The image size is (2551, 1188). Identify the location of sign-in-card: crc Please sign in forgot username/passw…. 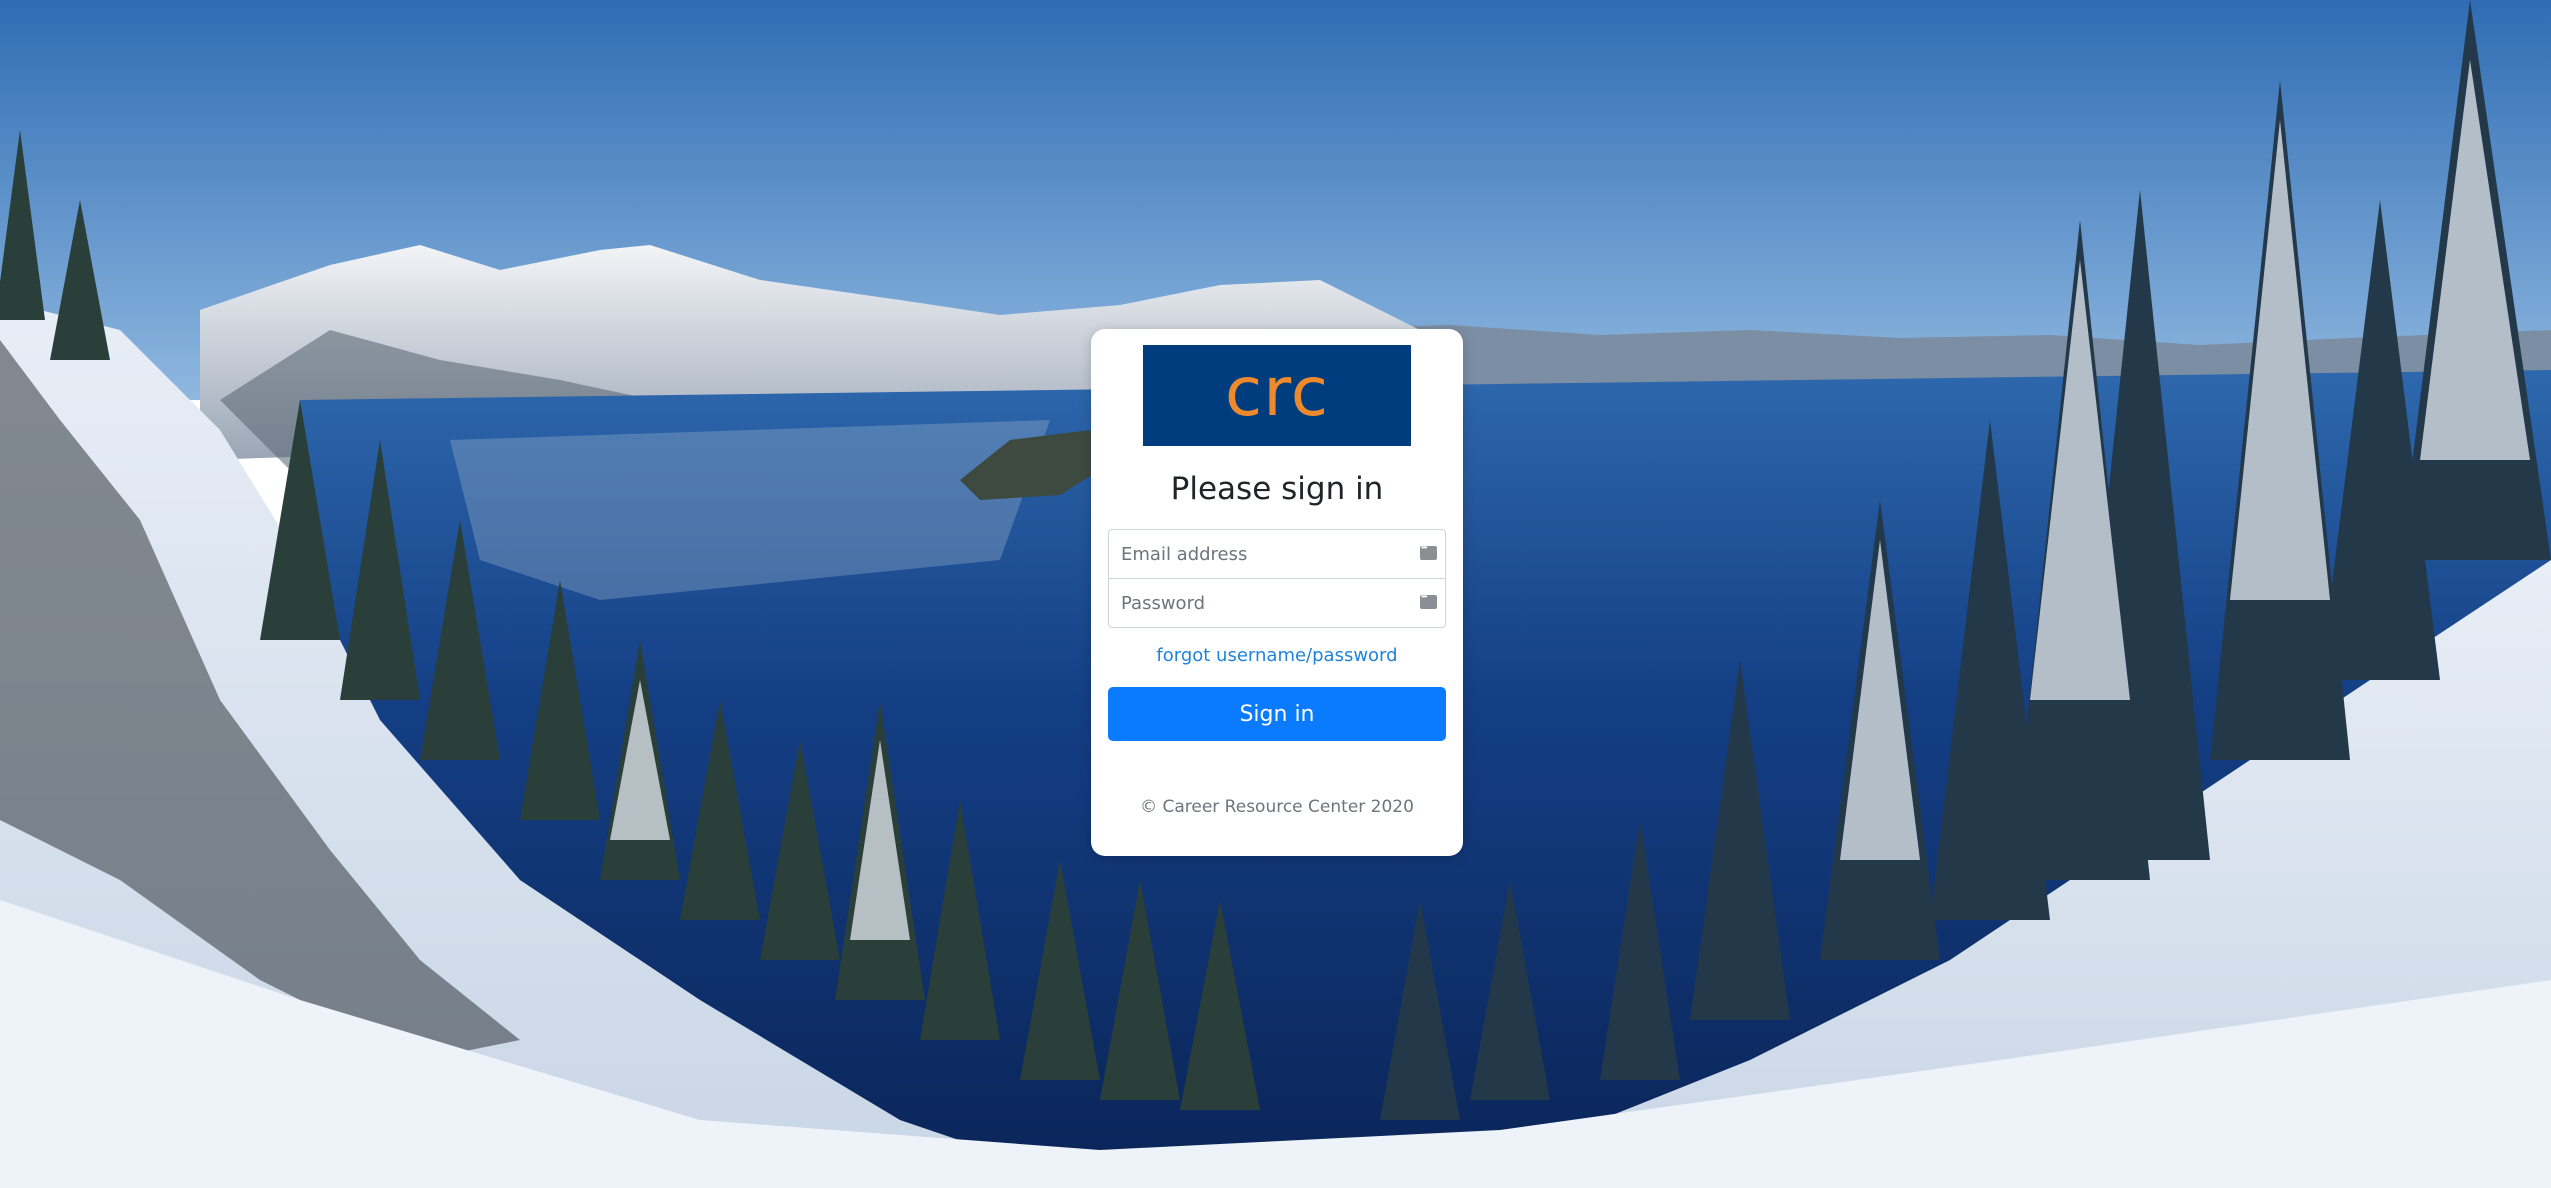
(1277, 592).